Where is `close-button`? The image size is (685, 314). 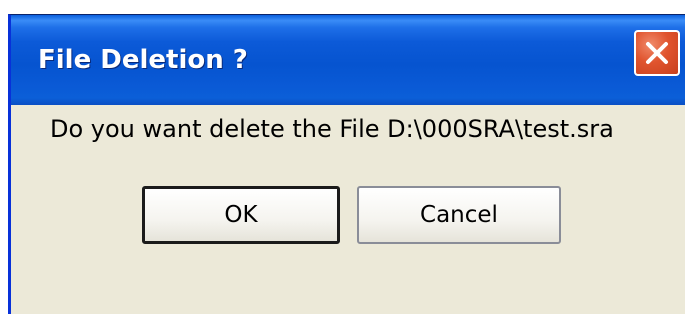 close-button is located at coordinates (657, 53).